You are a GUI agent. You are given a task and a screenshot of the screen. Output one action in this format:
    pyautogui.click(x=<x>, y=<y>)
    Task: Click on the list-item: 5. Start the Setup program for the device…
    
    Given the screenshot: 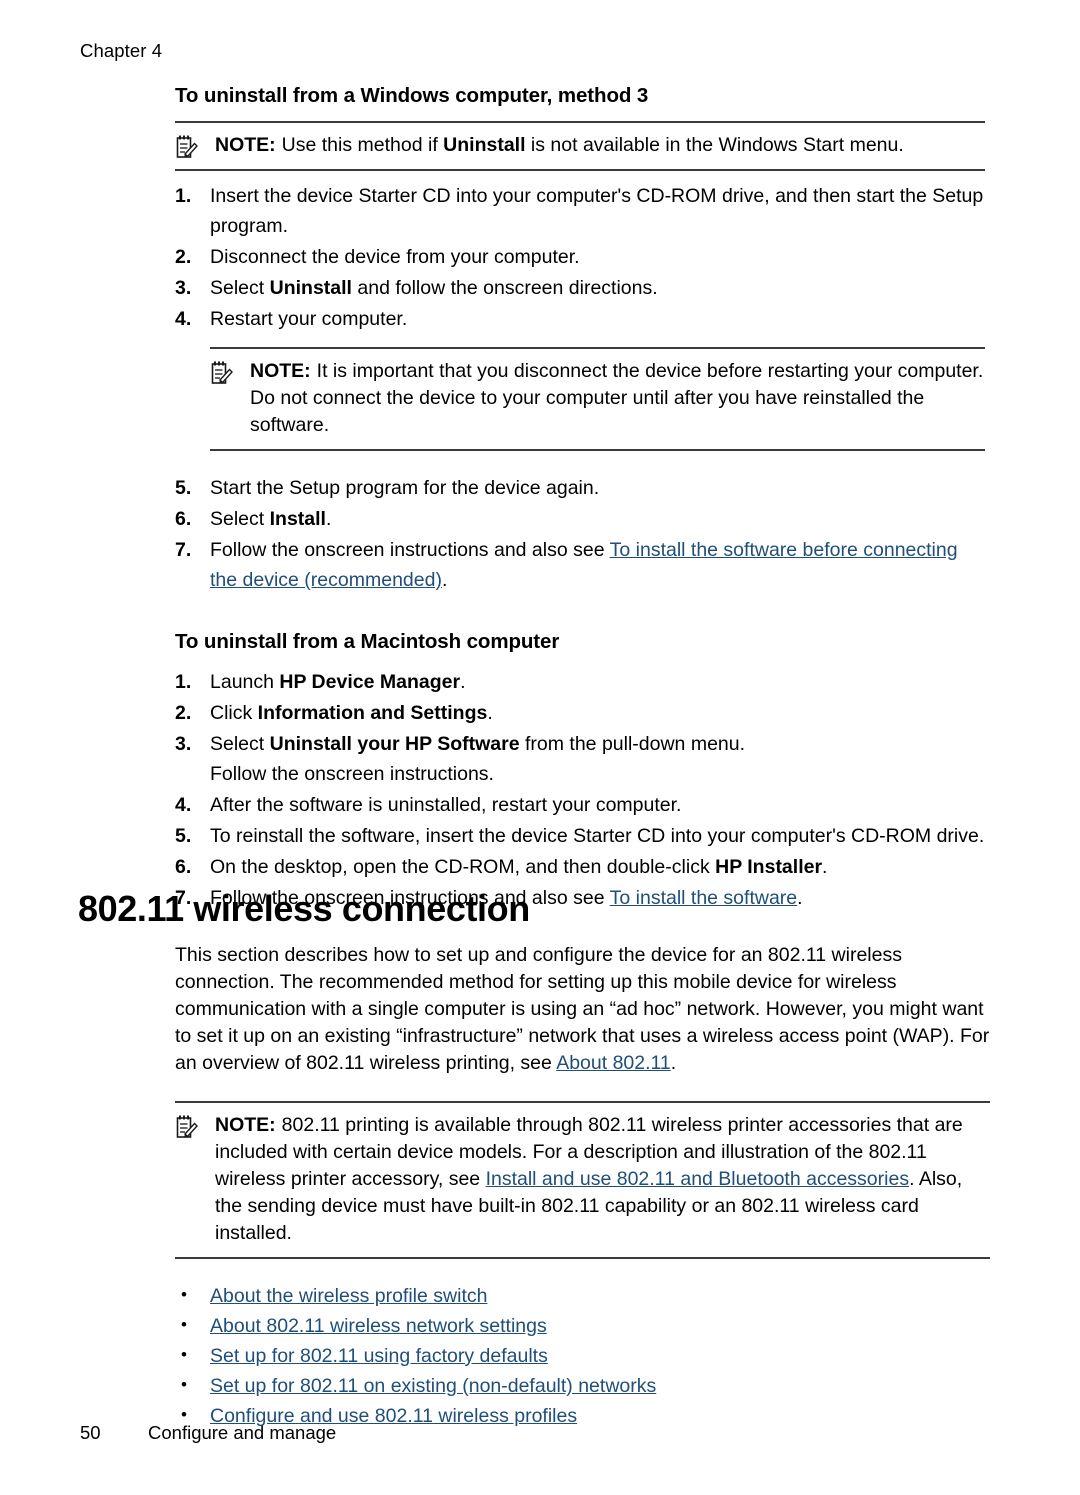 What is the action you would take?
    pyautogui.click(x=580, y=488)
    